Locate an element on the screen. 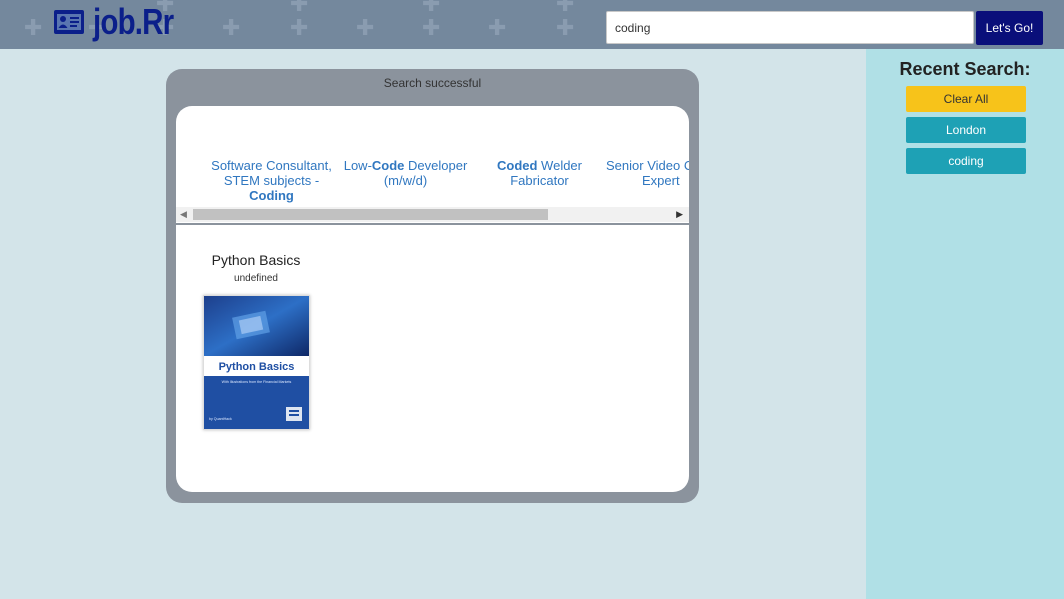 This screenshot has width=1064, height=599. job-link: Senior Video C Expert is located at coordinates (647, 173).